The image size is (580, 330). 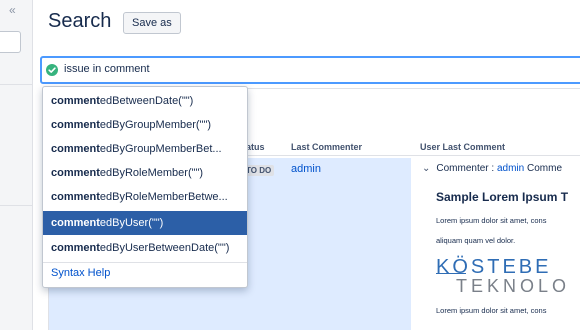 What do you see at coordinates (16, 165) in the screenshot?
I see `left-sidebar: «` at bounding box center [16, 165].